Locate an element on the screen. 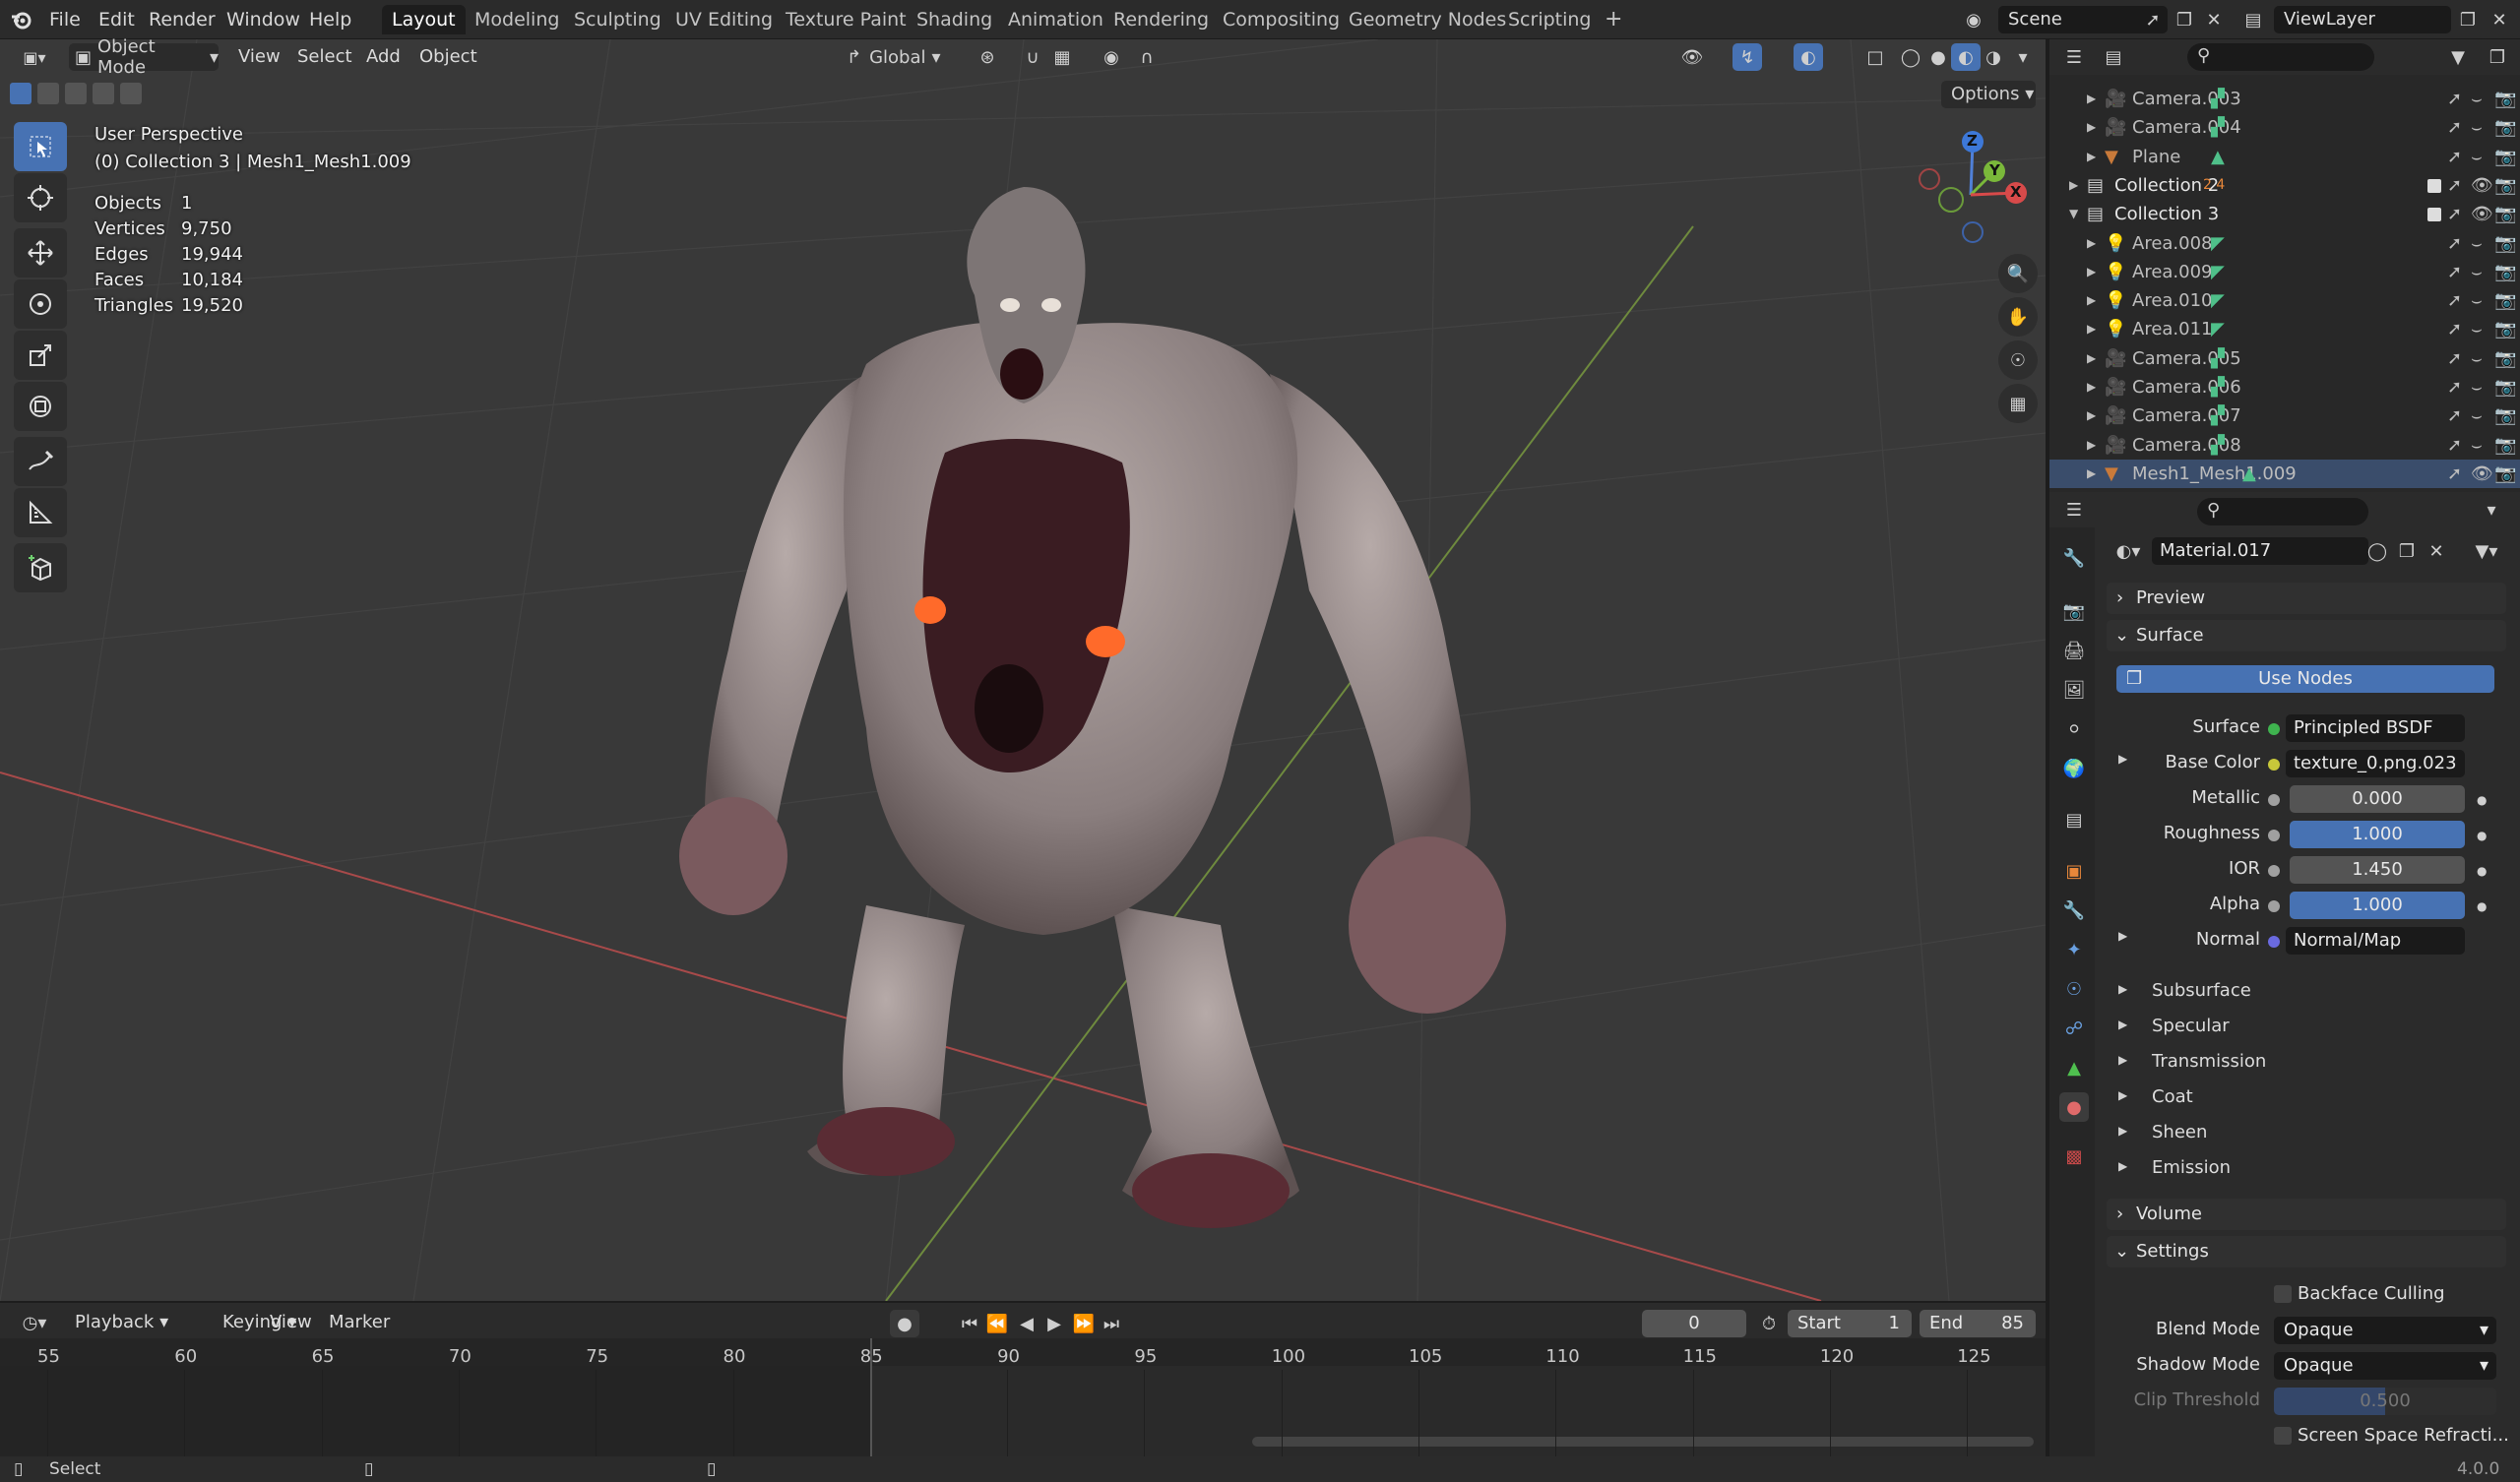 The width and height of the screenshot is (2520, 1482). surface-panel-header: ⌄ Surface is located at coordinates (2306, 635).